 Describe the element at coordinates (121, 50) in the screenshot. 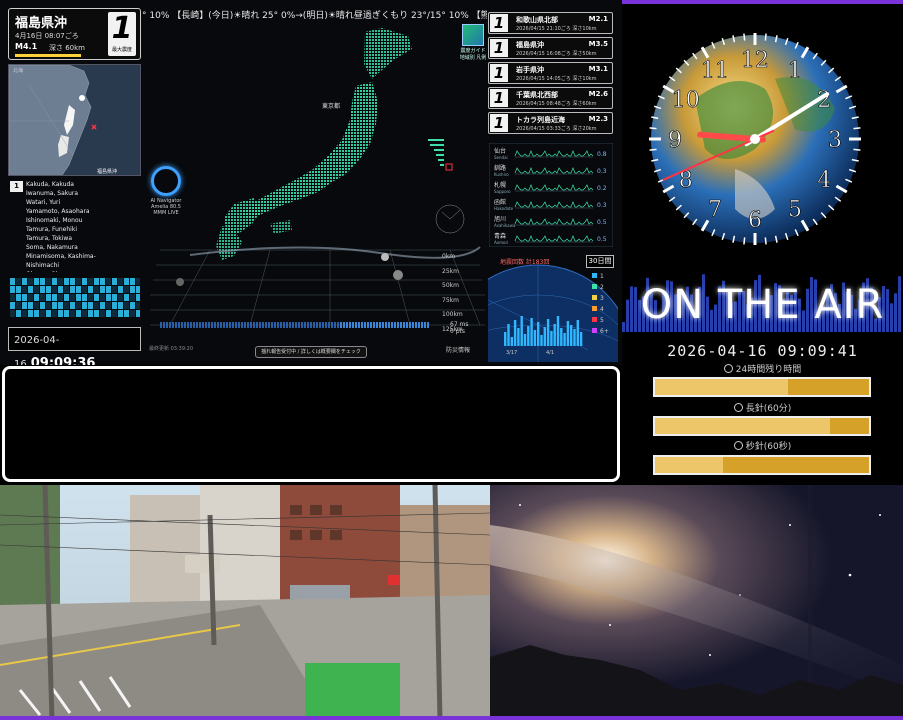

I see `intensity-label: 最大震度` at that location.